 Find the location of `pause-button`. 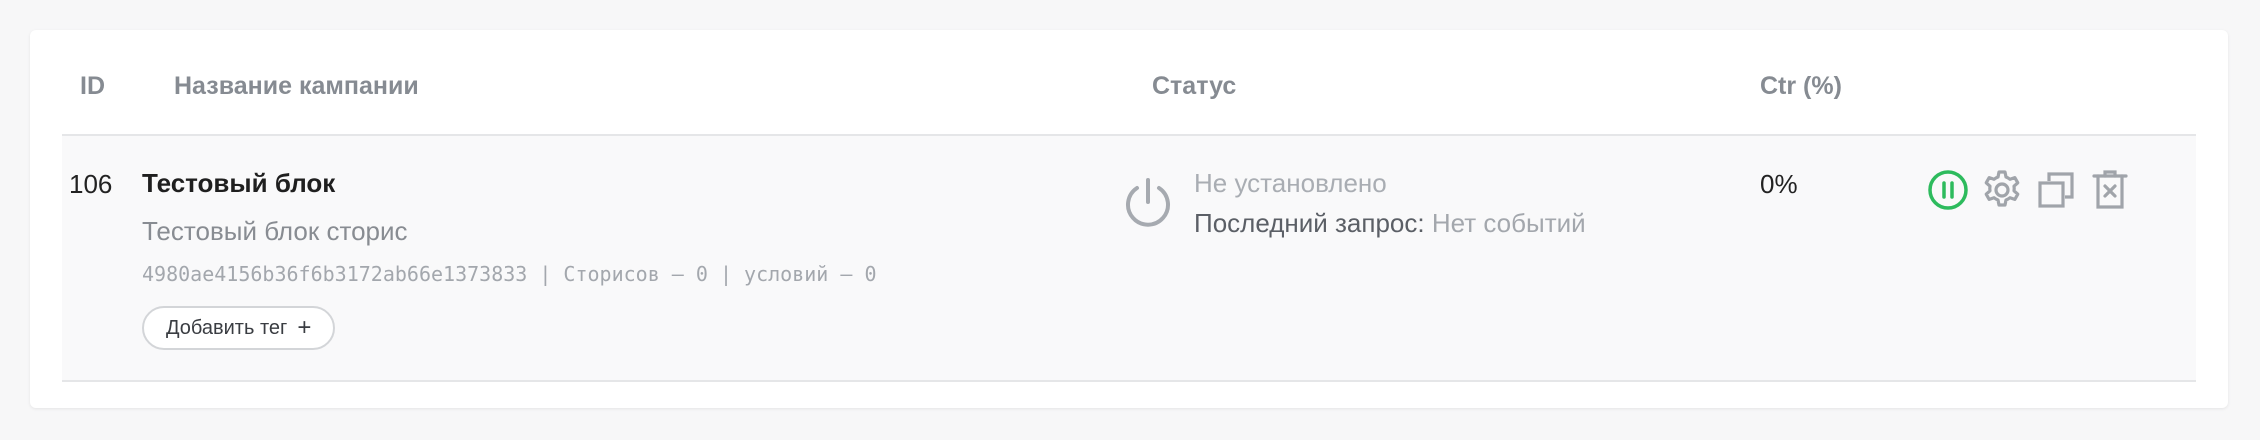

pause-button is located at coordinates (1948, 190).